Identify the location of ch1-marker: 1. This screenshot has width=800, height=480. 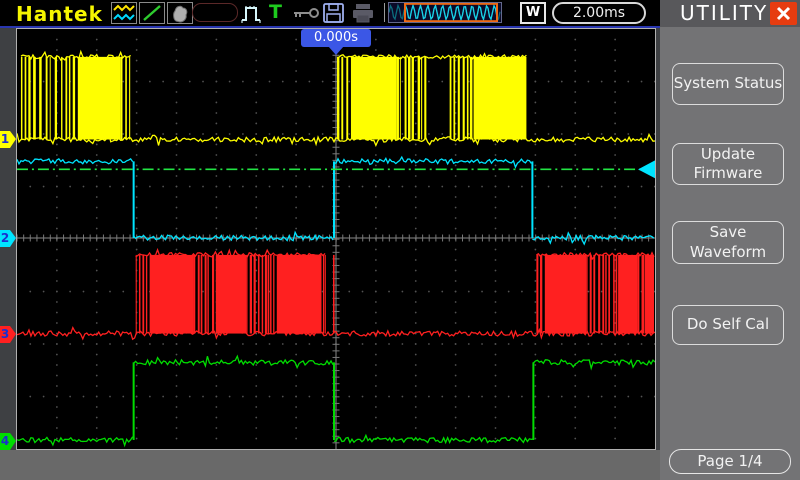
(8, 139).